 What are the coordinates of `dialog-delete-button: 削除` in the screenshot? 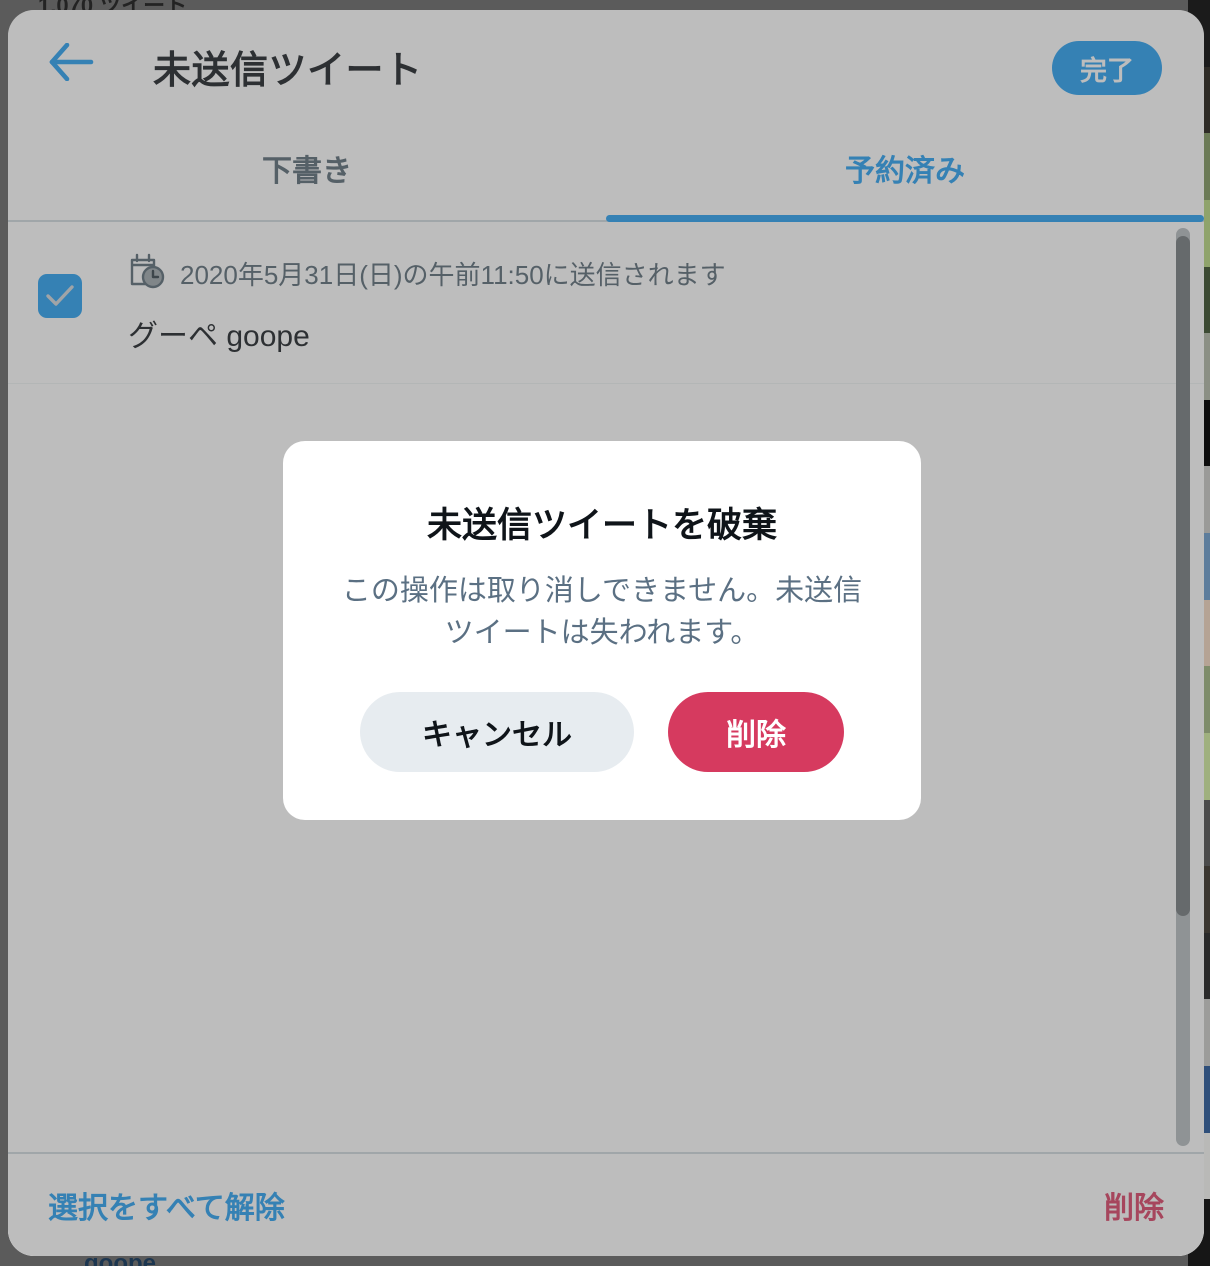 It's located at (756, 732).